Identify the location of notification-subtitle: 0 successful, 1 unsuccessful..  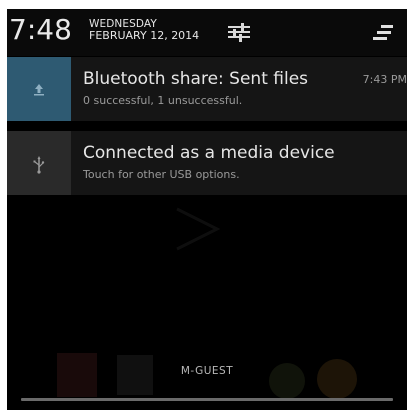
(163, 100).